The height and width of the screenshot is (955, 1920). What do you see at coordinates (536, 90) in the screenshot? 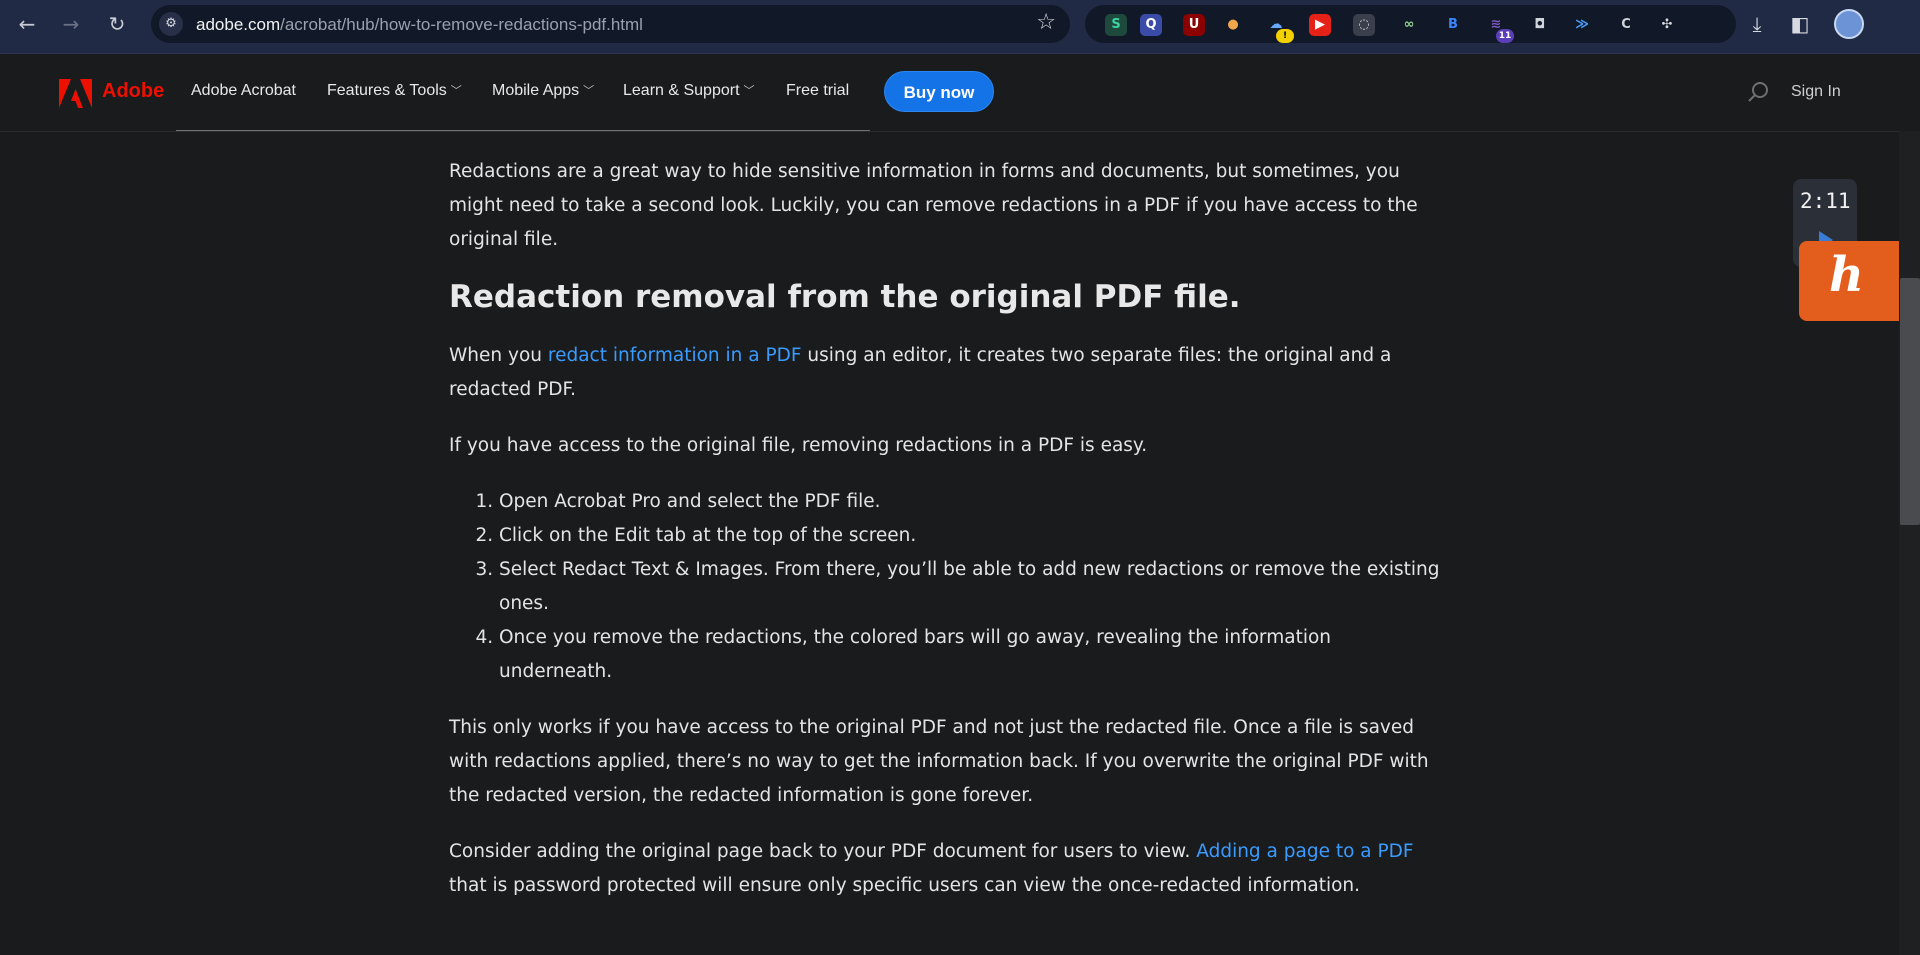
I see `nav-mobile-label: Mobile Apps` at bounding box center [536, 90].